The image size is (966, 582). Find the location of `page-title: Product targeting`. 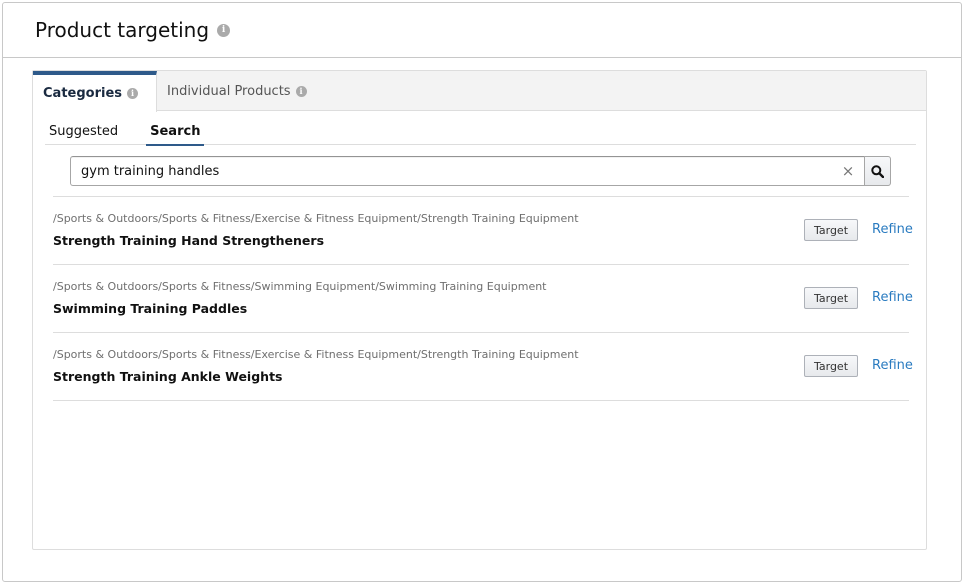

page-title: Product targeting is located at coordinates (122, 30).